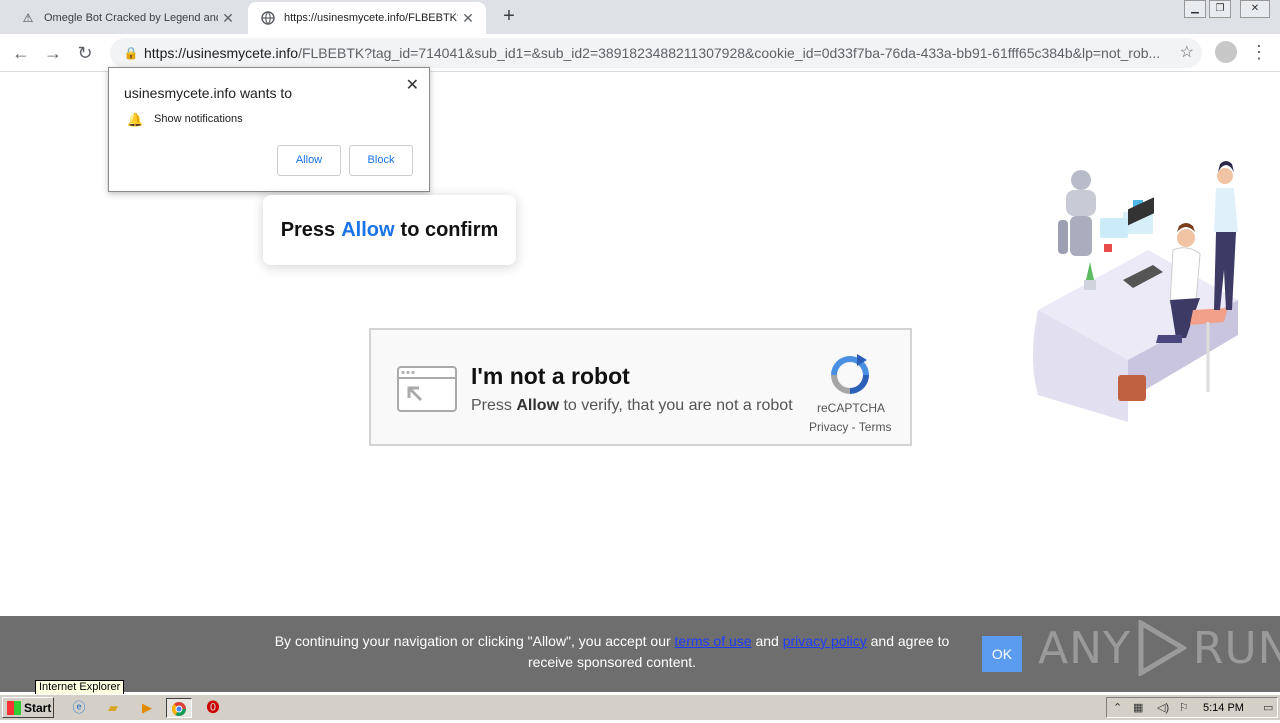 The image size is (1280, 723). Describe the element at coordinates (1117, 707) in the screenshot. I see `show-hidden-icons-icon: ⌃` at that location.